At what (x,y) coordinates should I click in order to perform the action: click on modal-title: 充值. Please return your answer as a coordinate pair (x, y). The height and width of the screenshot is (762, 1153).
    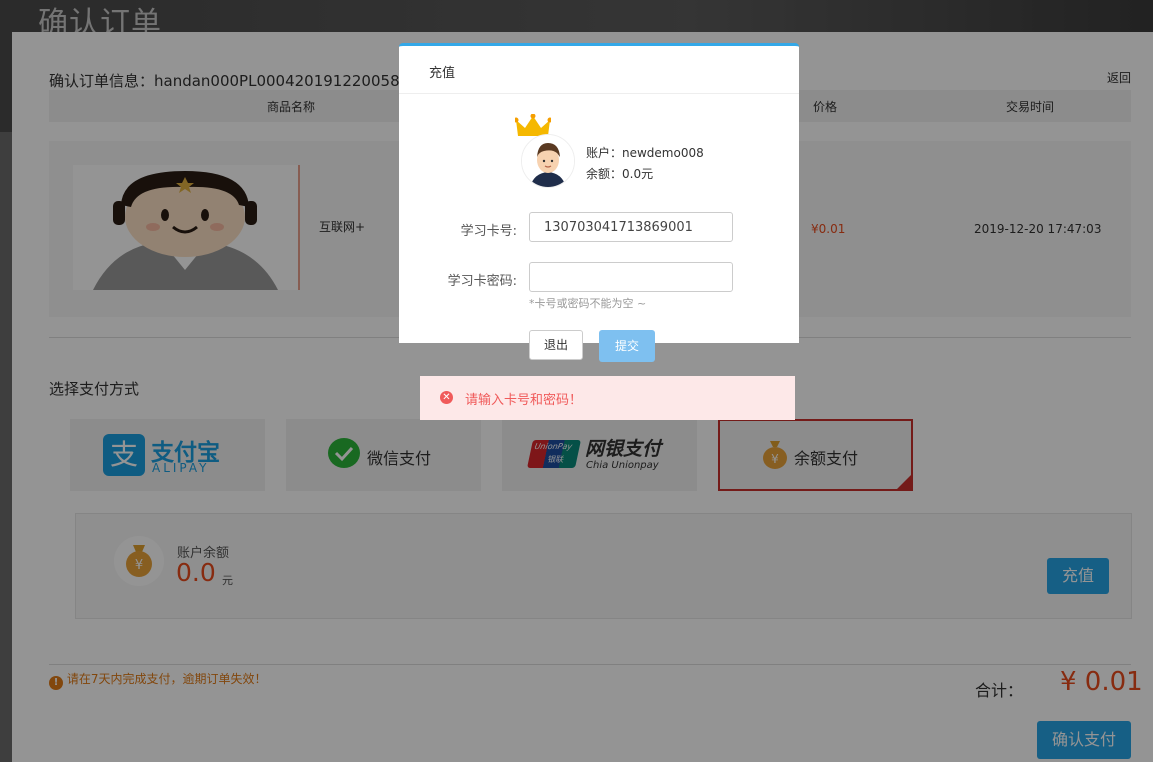
    Looking at the image, I should click on (442, 73).